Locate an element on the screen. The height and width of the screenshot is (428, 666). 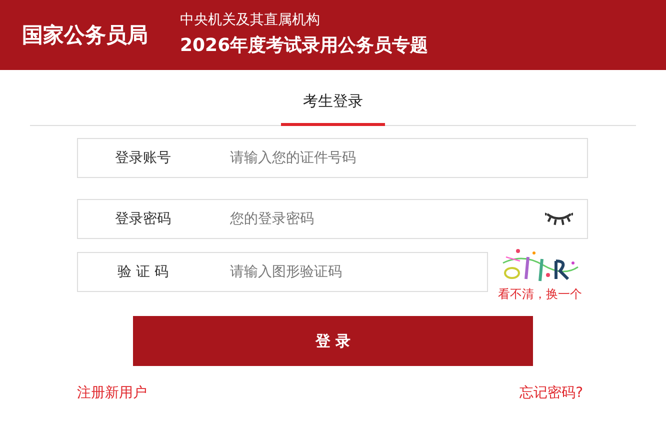
password-field: 登录密码 您的登录密码 is located at coordinates (332, 219).